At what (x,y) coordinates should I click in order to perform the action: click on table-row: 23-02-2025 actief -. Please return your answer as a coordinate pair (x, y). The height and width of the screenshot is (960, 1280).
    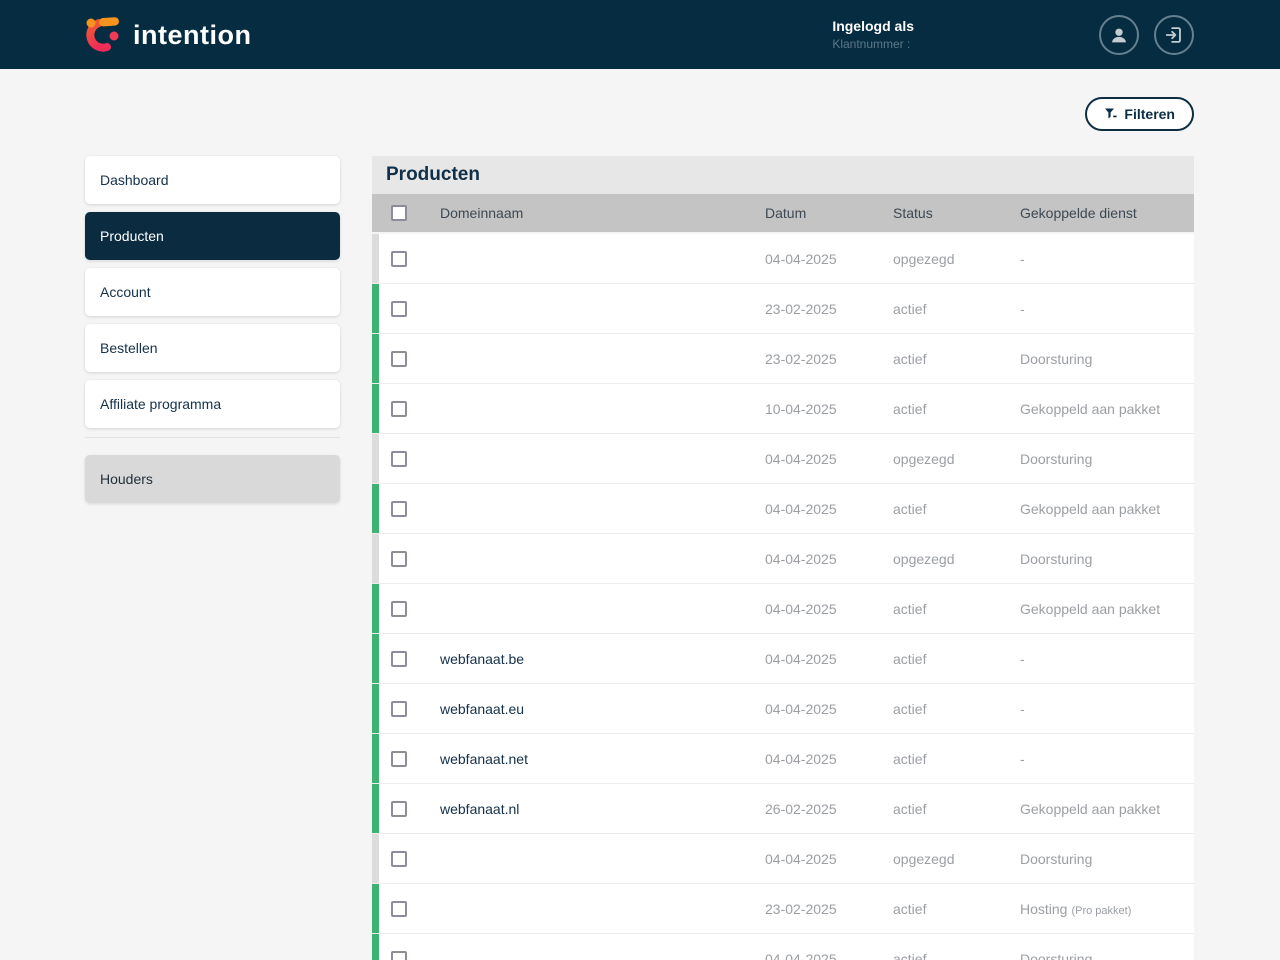
    Looking at the image, I should click on (783, 309).